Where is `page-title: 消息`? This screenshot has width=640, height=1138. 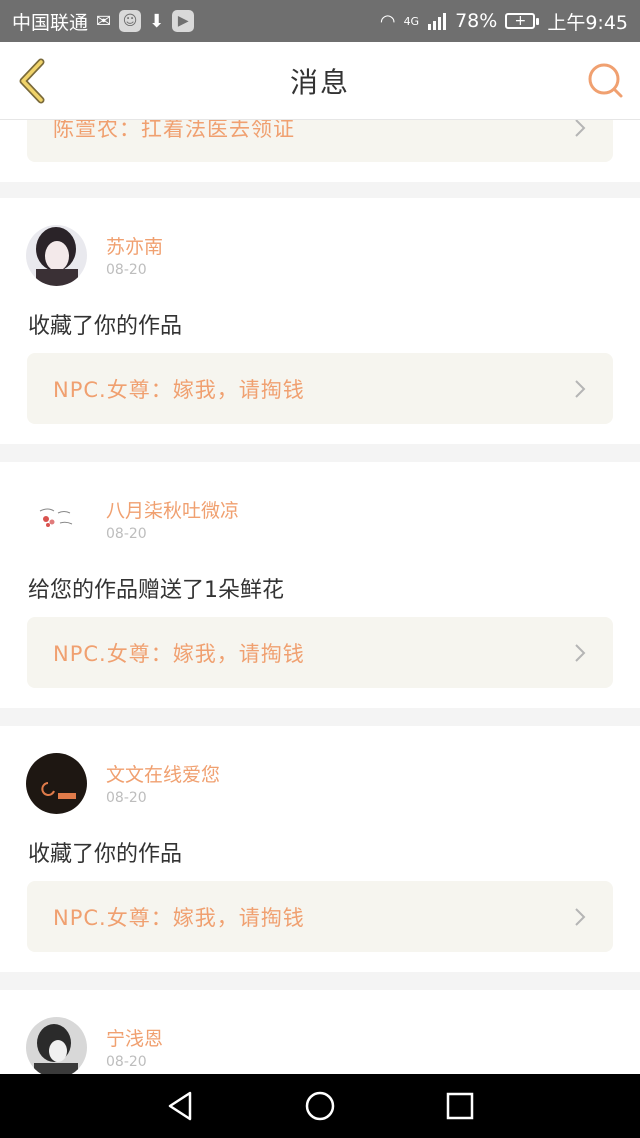
page-title: 消息 is located at coordinates (319, 82).